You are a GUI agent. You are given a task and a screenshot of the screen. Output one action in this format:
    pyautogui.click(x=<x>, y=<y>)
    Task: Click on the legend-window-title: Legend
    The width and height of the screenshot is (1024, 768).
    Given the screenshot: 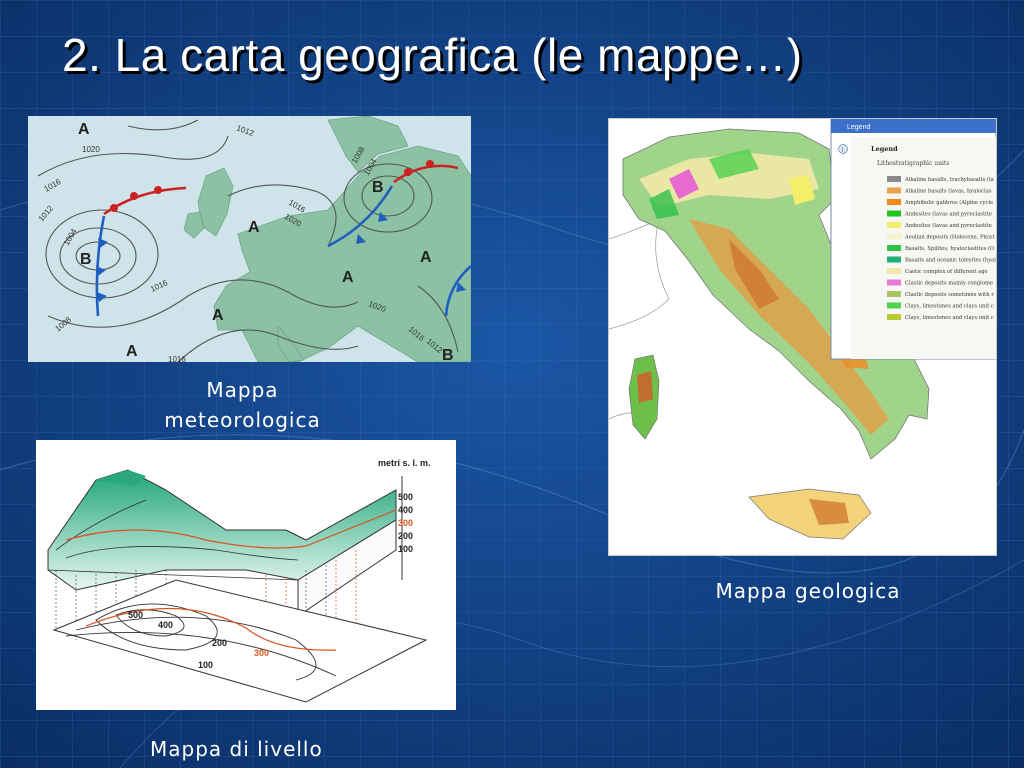 What is the action you would take?
    pyautogui.click(x=858, y=127)
    